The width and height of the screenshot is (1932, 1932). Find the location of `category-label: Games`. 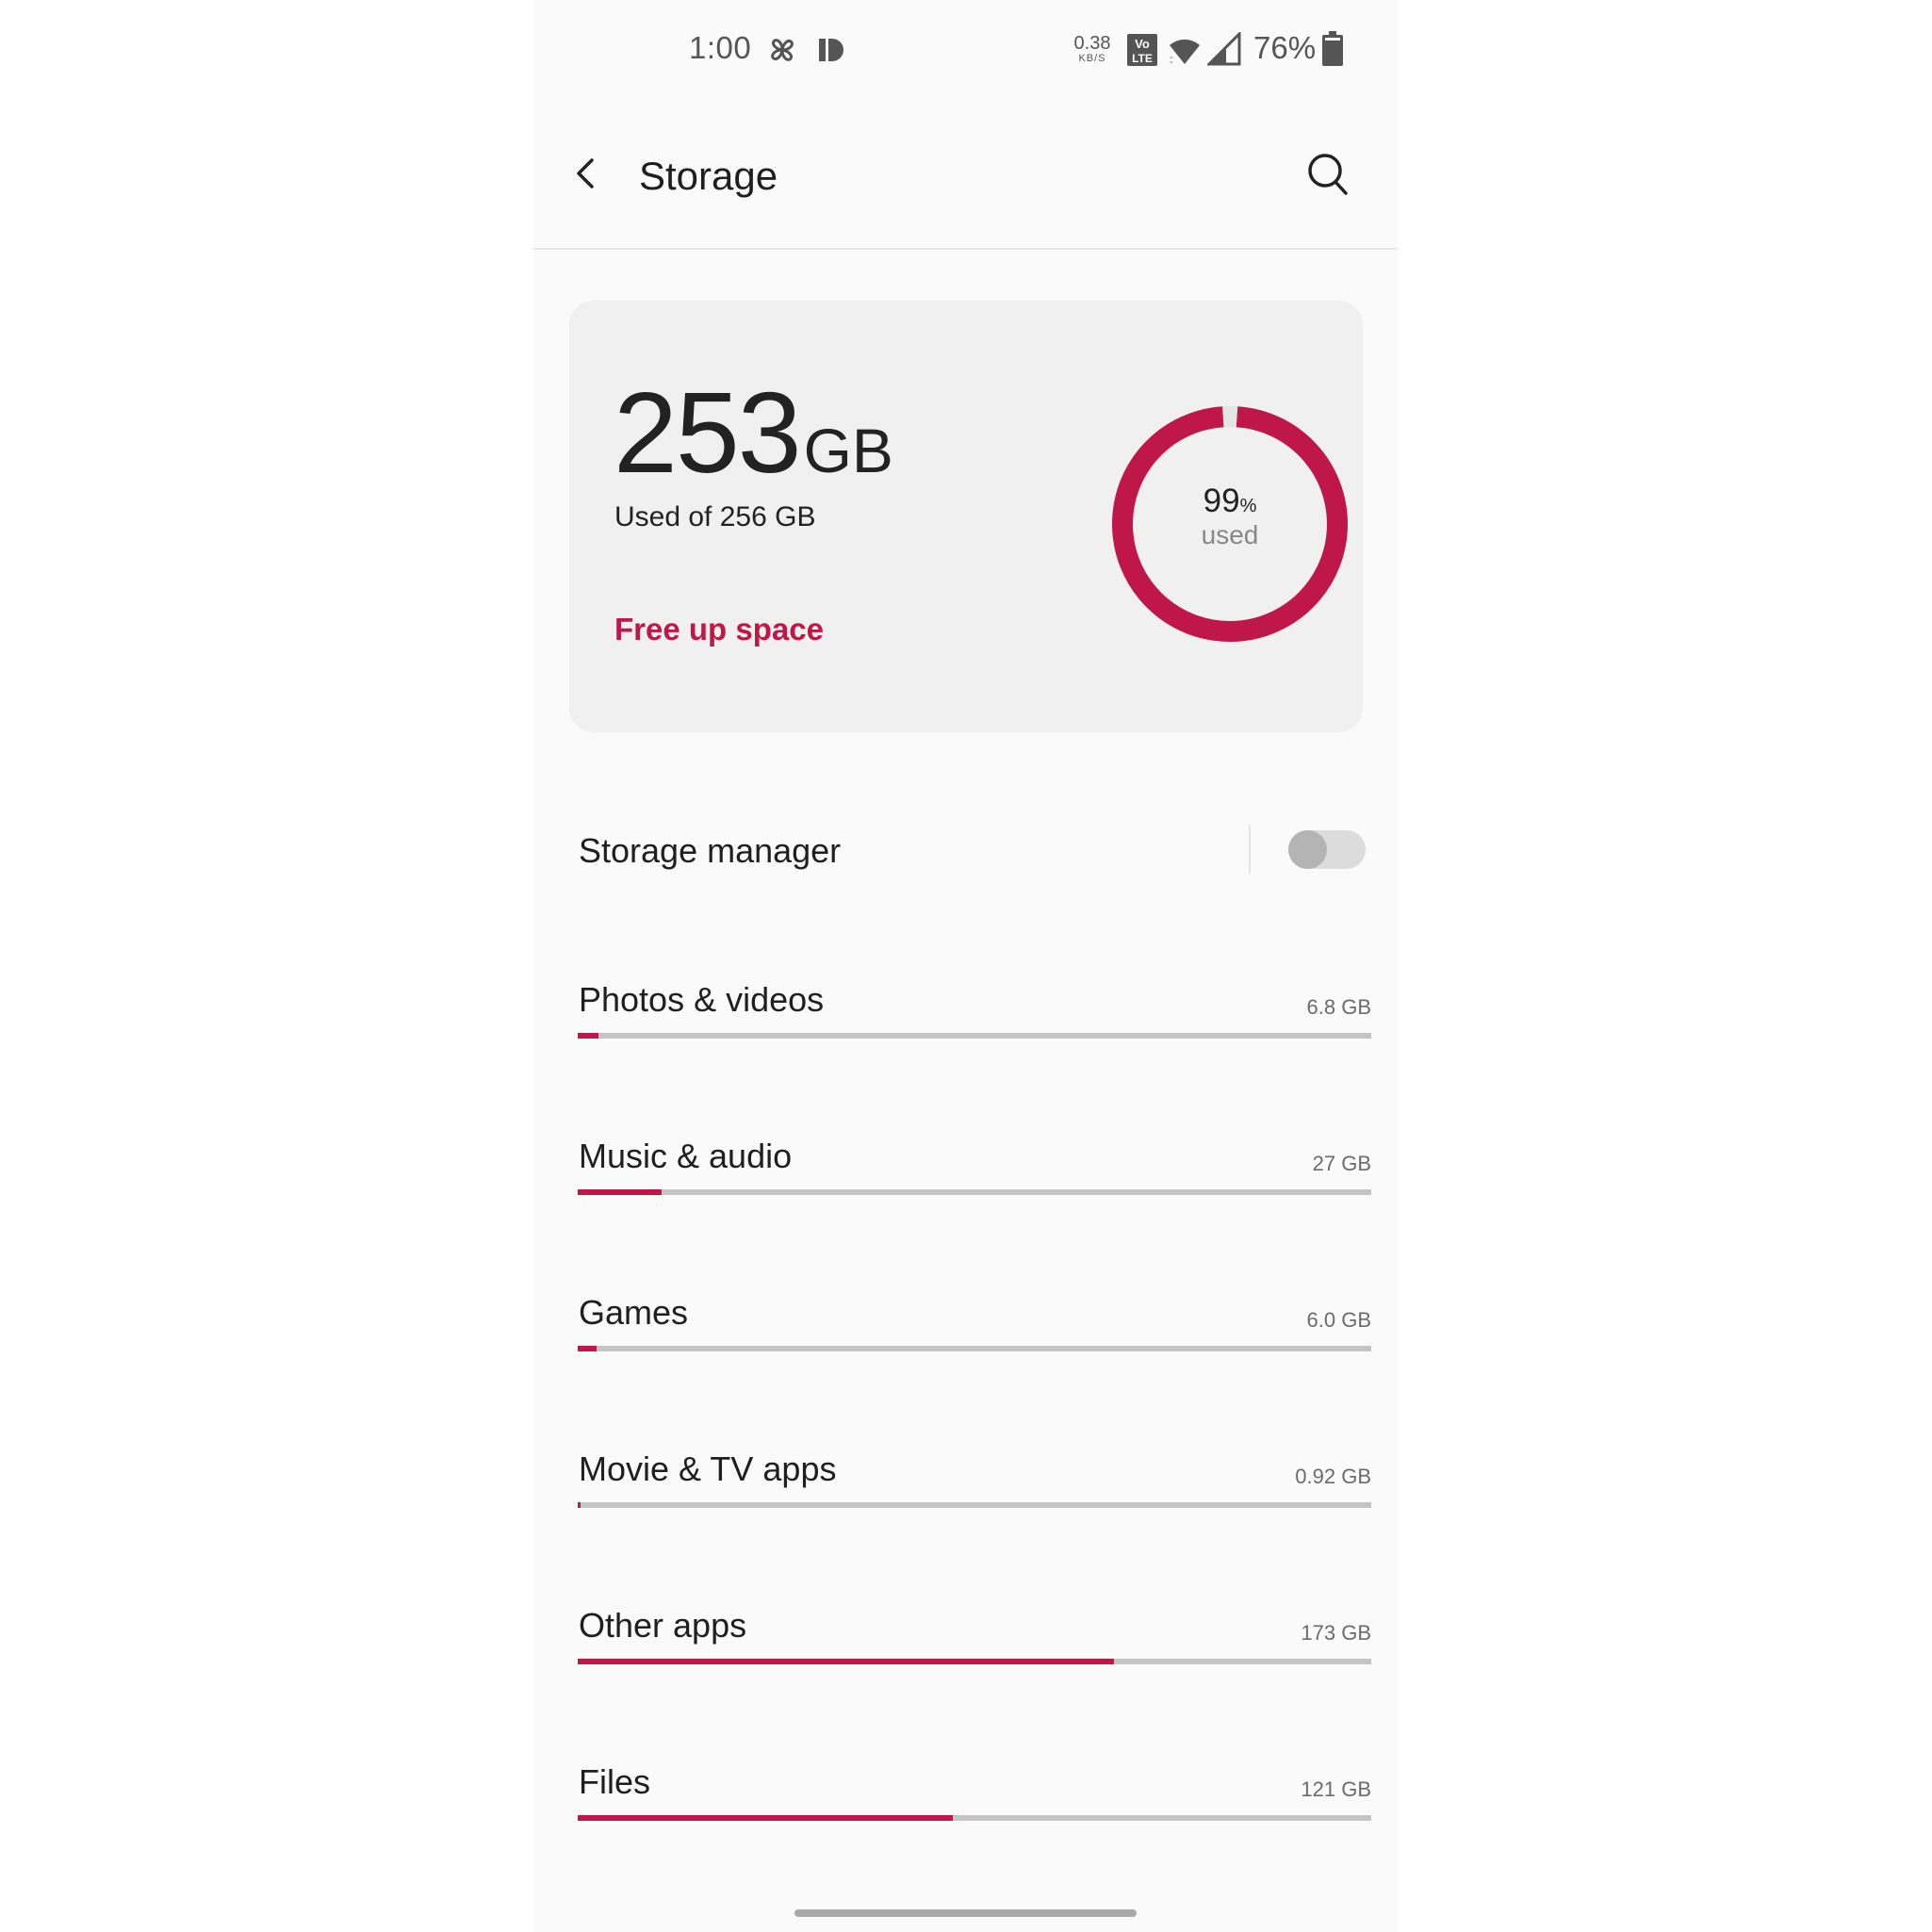

category-label: Games is located at coordinates (634, 1312).